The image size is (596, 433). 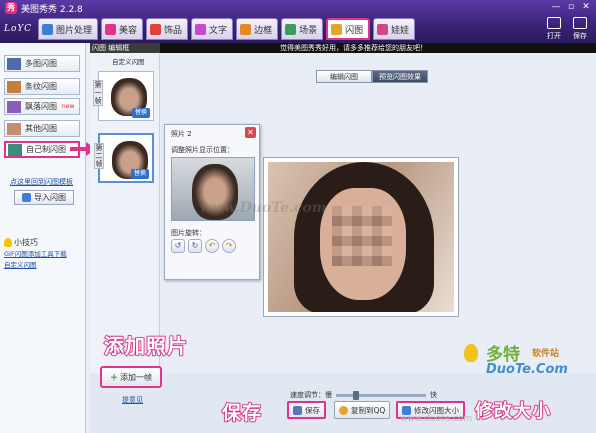 I want to click on doll-icon, so click(x=383, y=29).